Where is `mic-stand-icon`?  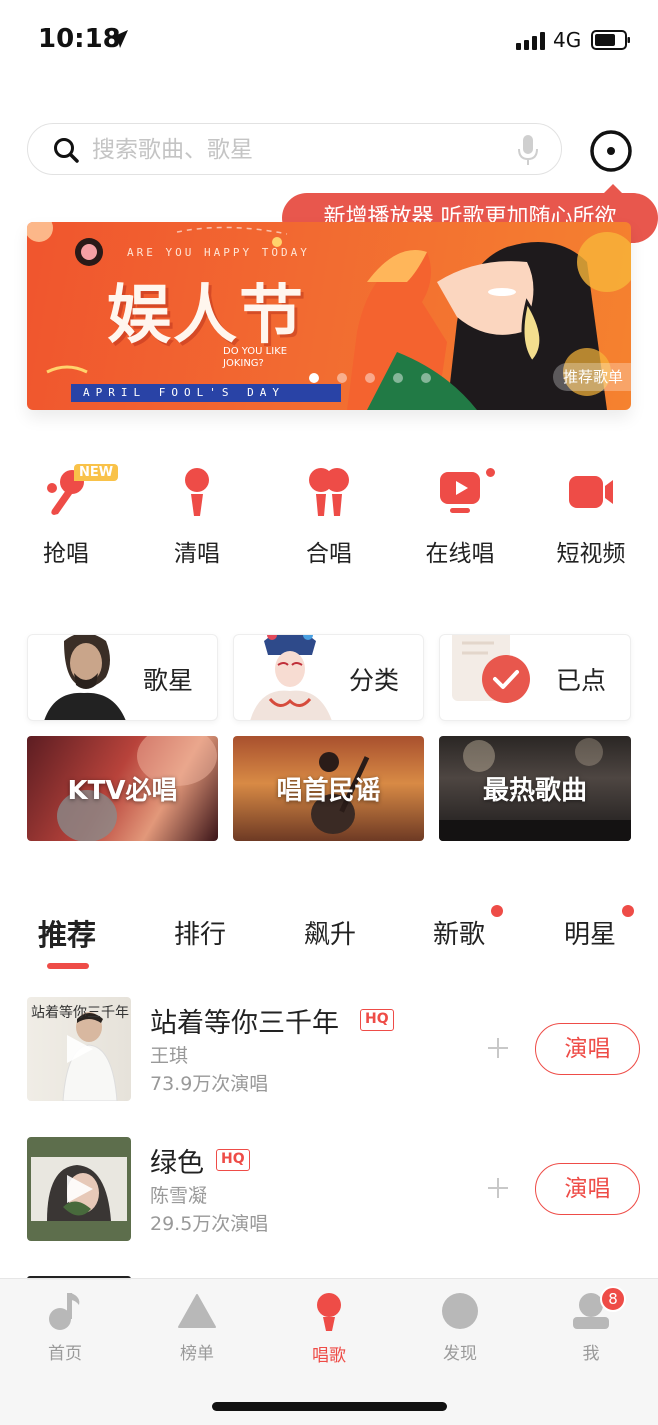 mic-stand-icon is located at coordinates (197, 492).